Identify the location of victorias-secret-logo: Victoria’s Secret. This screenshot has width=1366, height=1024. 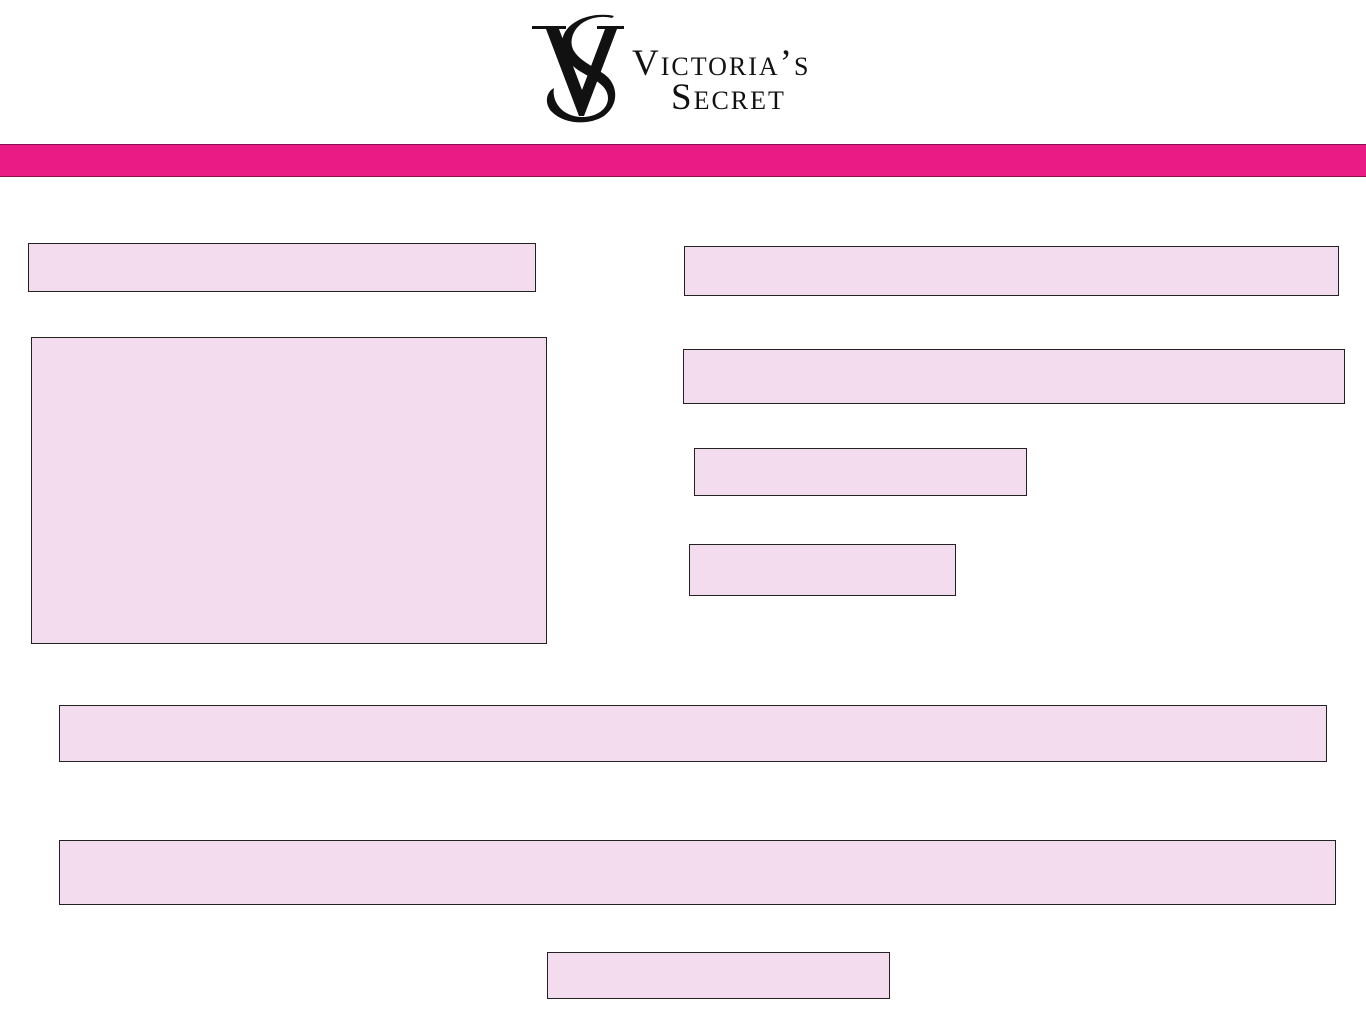
(688, 72).